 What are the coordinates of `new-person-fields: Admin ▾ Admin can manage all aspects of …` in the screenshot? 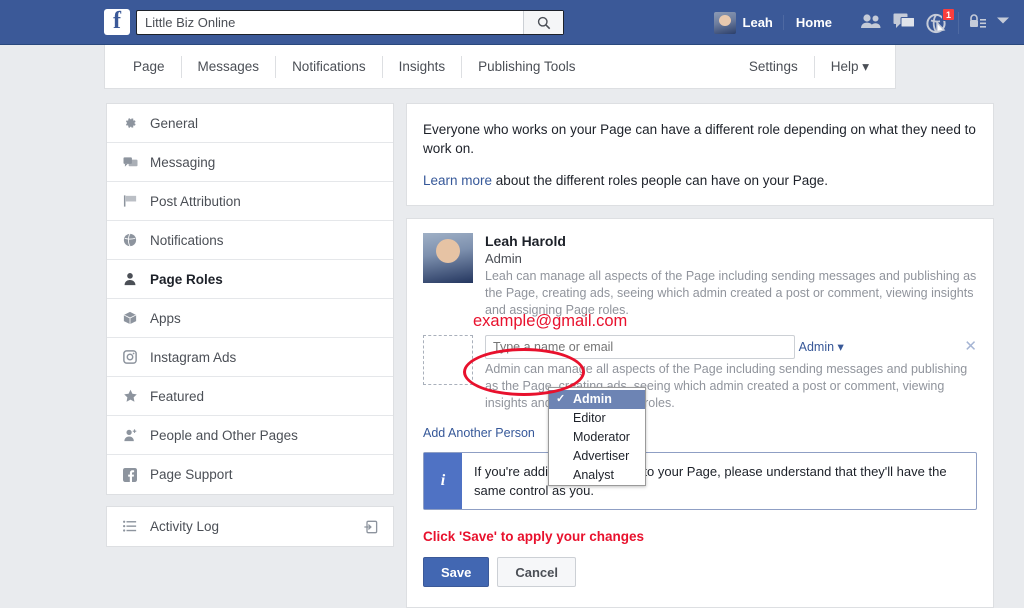 It's located at (731, 410).